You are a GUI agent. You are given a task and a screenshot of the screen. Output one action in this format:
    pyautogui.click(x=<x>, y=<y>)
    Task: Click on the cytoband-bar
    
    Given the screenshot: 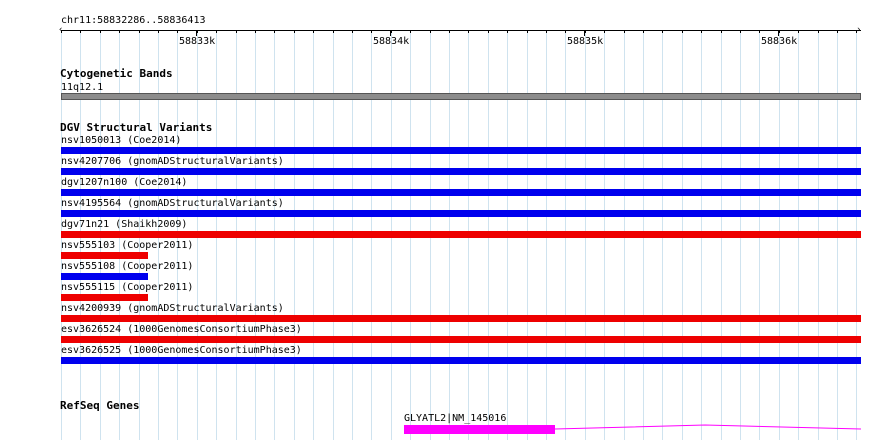 What is the action you would take?
    pyautogui.click(x=461, y=96)
    